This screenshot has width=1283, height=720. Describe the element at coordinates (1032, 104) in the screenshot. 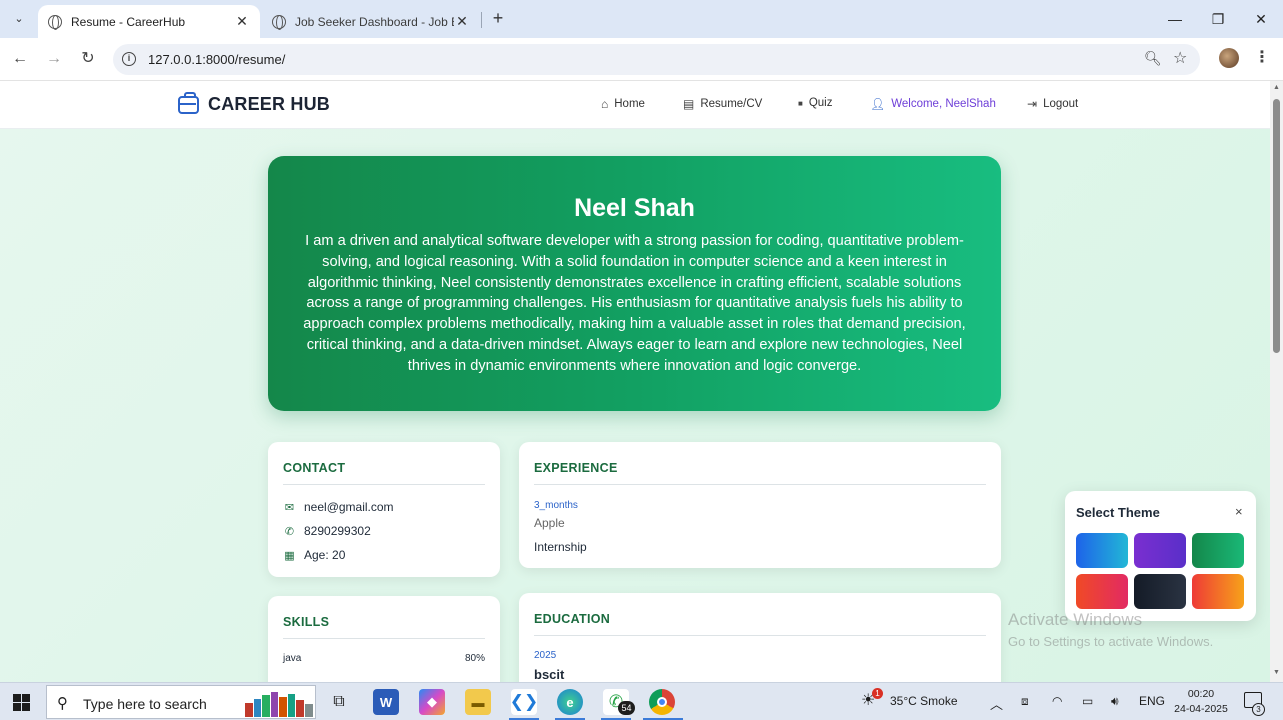

I see `logout-icon: ⇥` at that location.